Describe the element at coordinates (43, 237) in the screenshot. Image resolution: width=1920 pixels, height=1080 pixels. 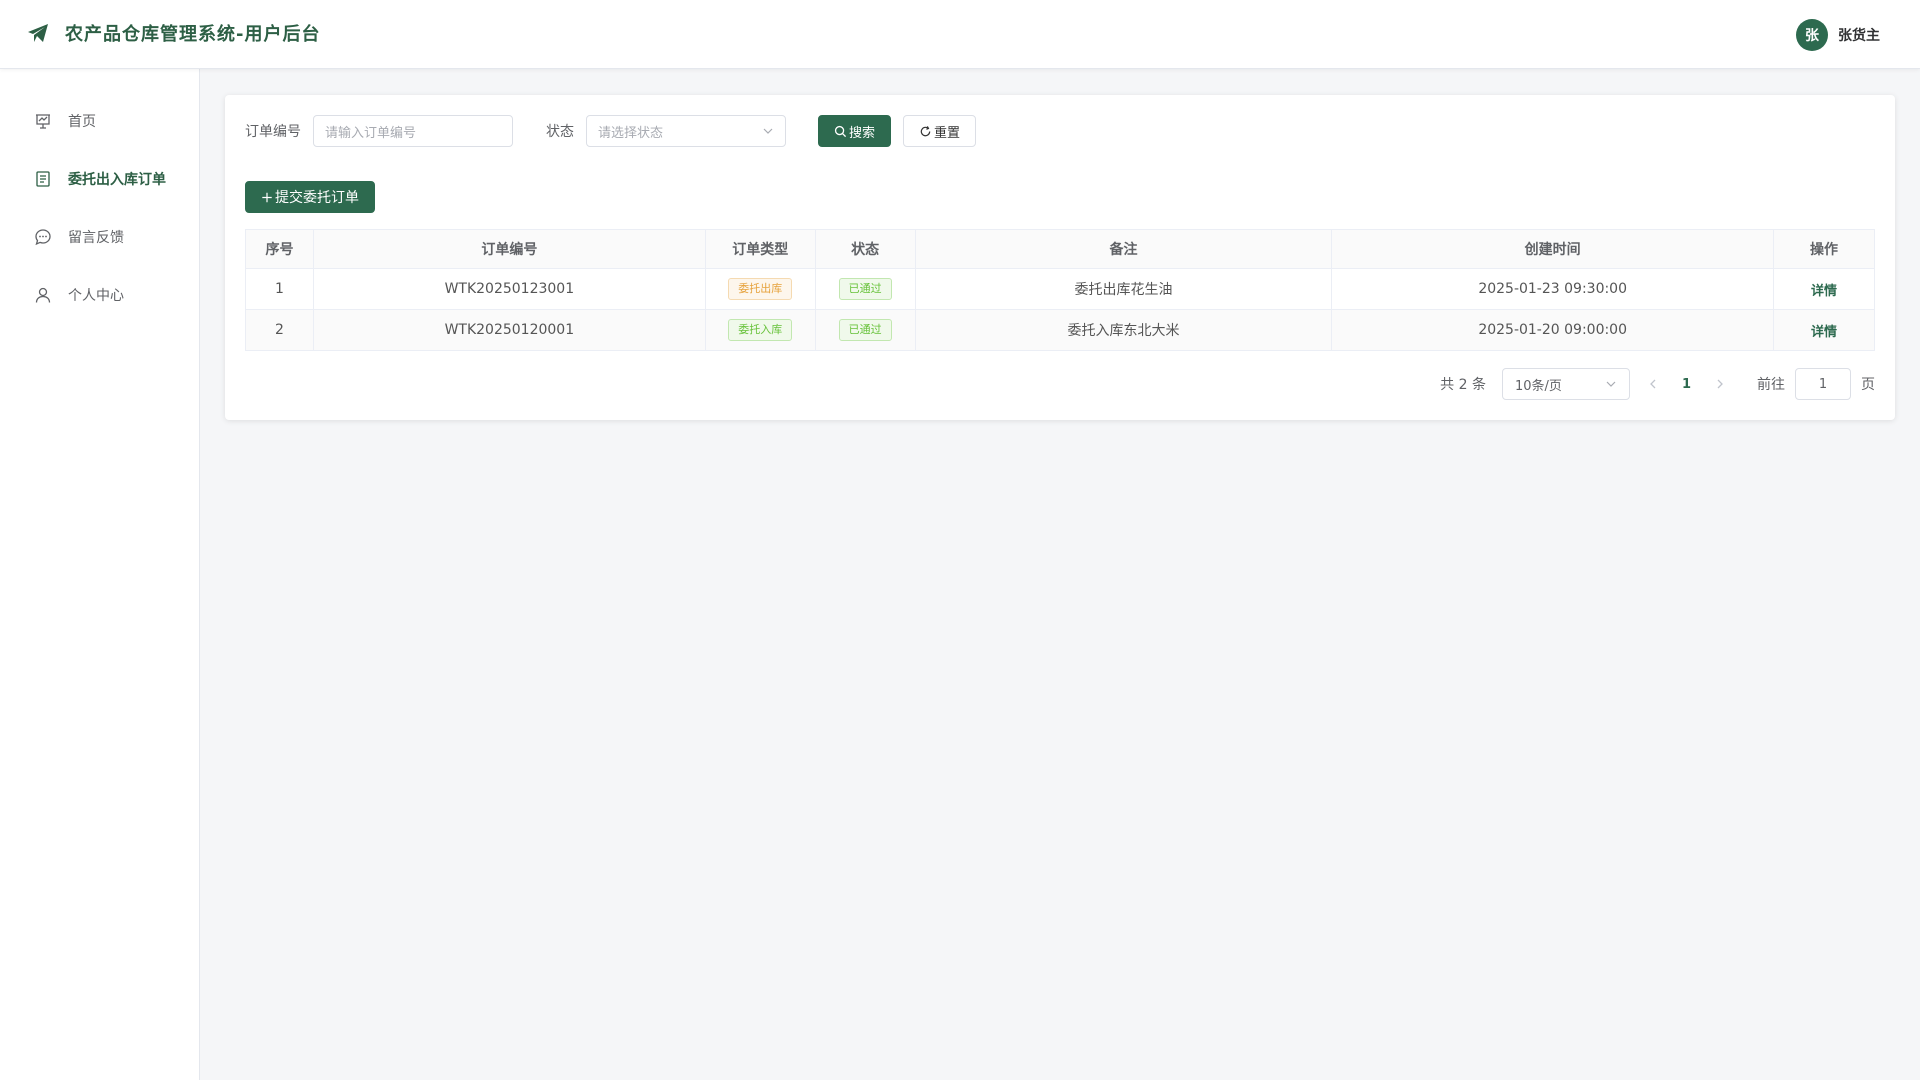
I see `chat-icon` at that location.